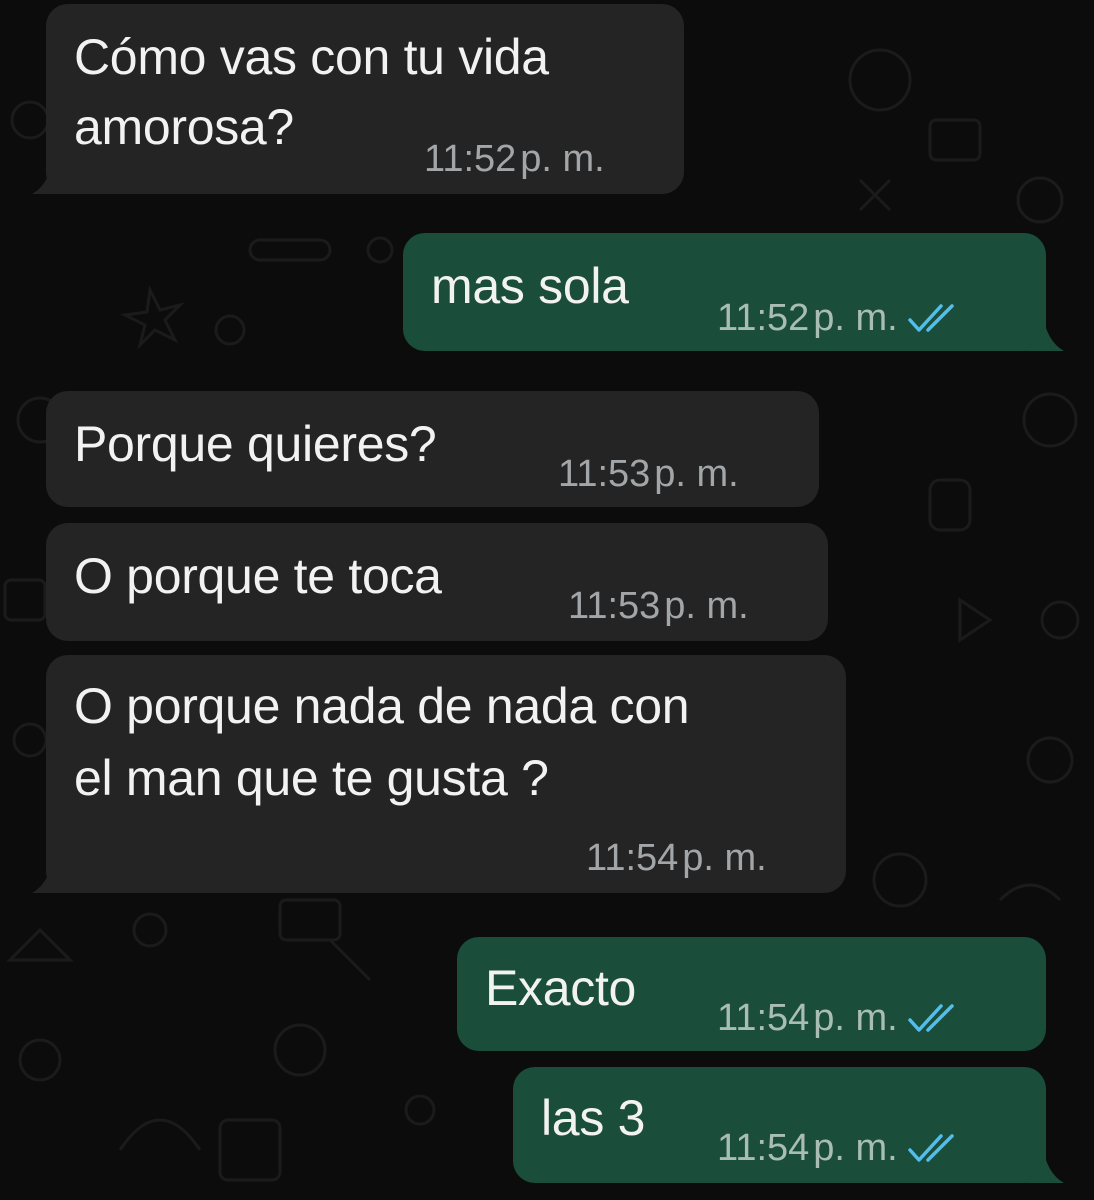  What do you see at coordinates (184, 127) in the screenshot?
I see `message-text-line: amorosa?` at bounding box center [184, 127].